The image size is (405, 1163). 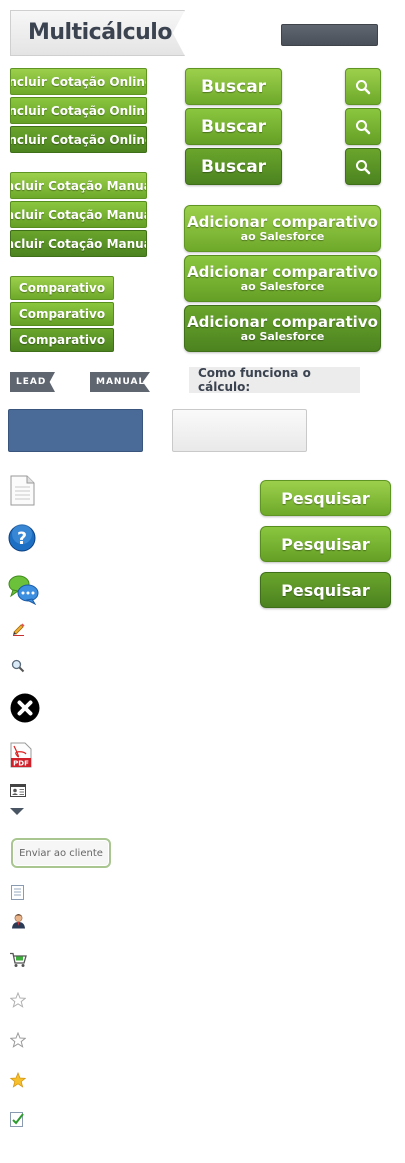 I want to click on tag-label: LEAD, so click(x=31, y=382).